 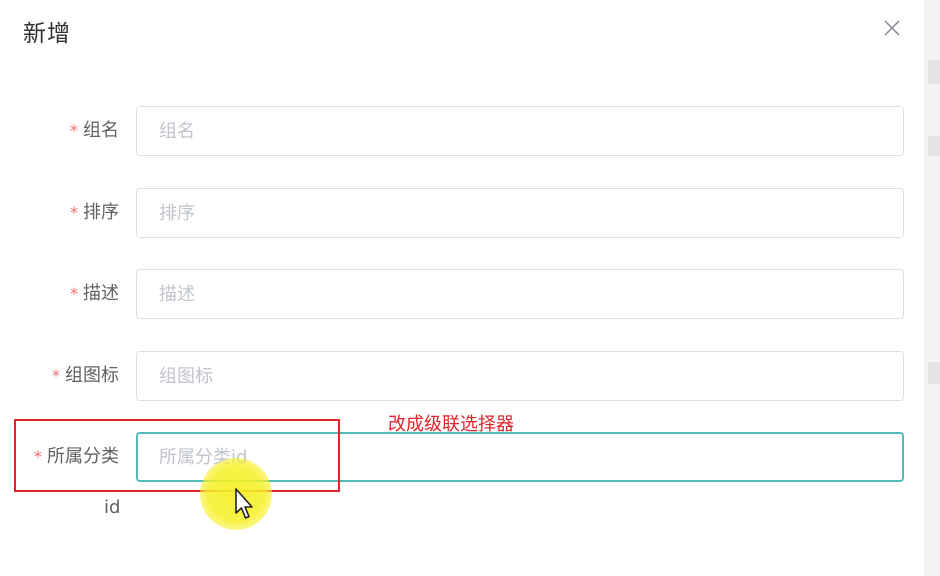 I want to click on annotation-highlight-box, so click(x=177, y=455).